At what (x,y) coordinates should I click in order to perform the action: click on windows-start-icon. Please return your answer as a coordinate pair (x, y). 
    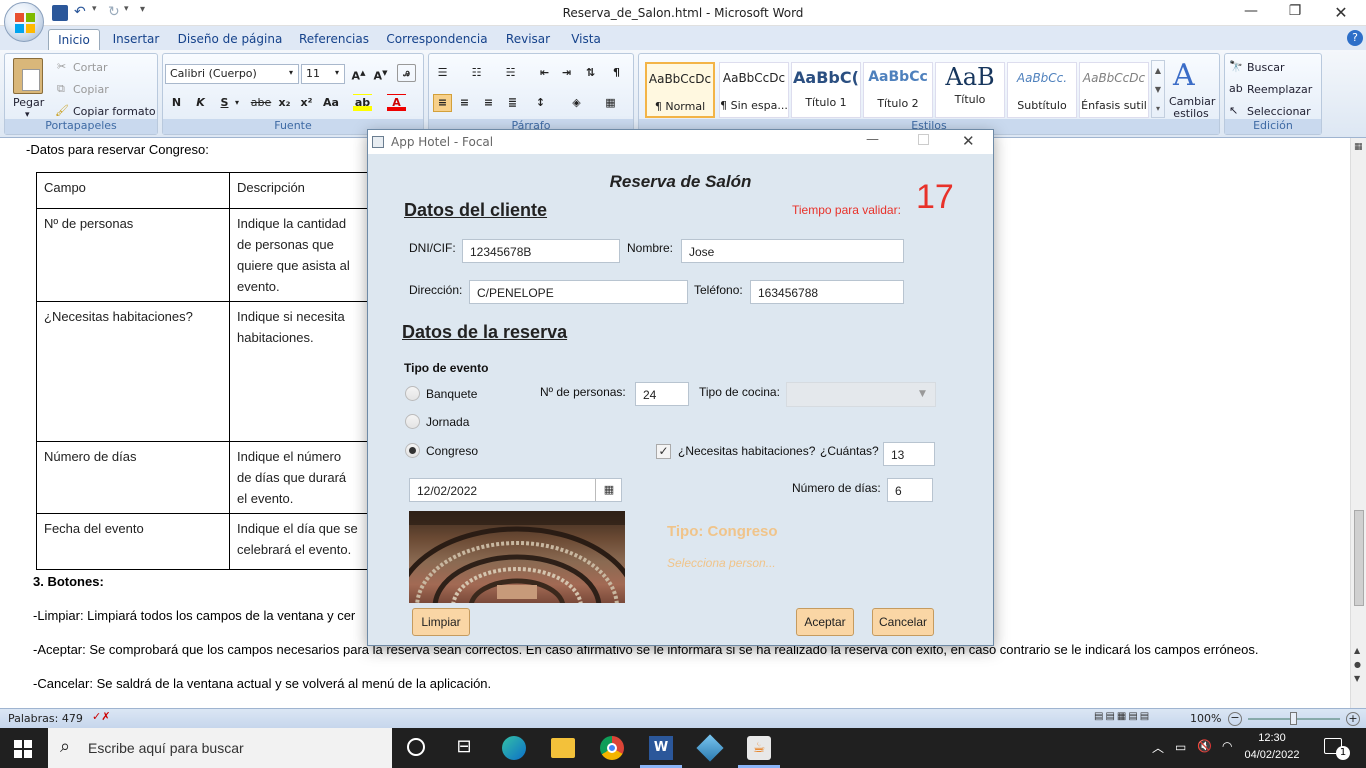
    Looking at the image, I should click on (23, 749).